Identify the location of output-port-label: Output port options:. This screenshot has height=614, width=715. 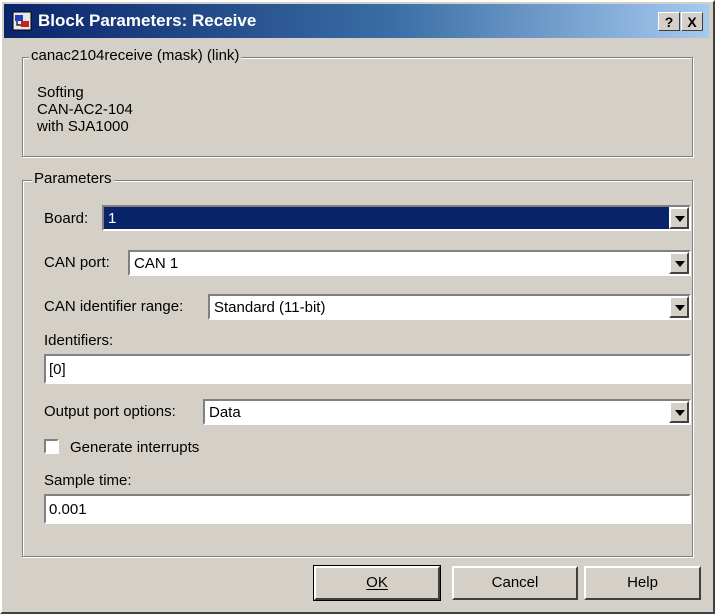
(110, 411).